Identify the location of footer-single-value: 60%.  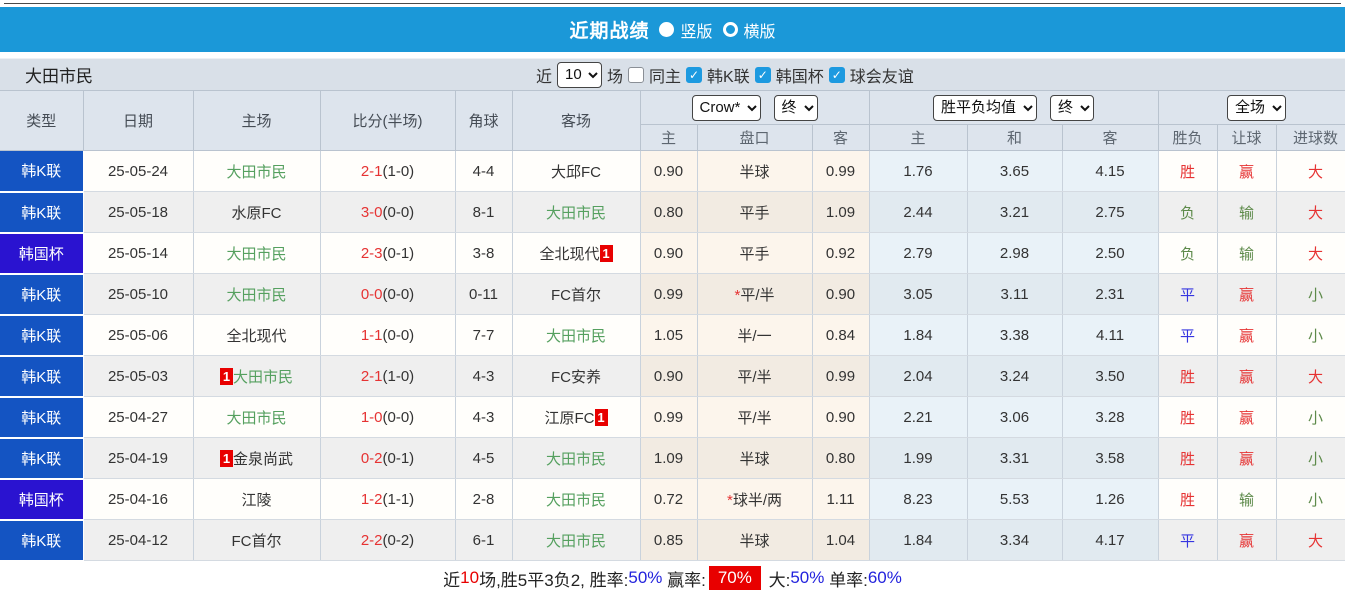
(884, 577).